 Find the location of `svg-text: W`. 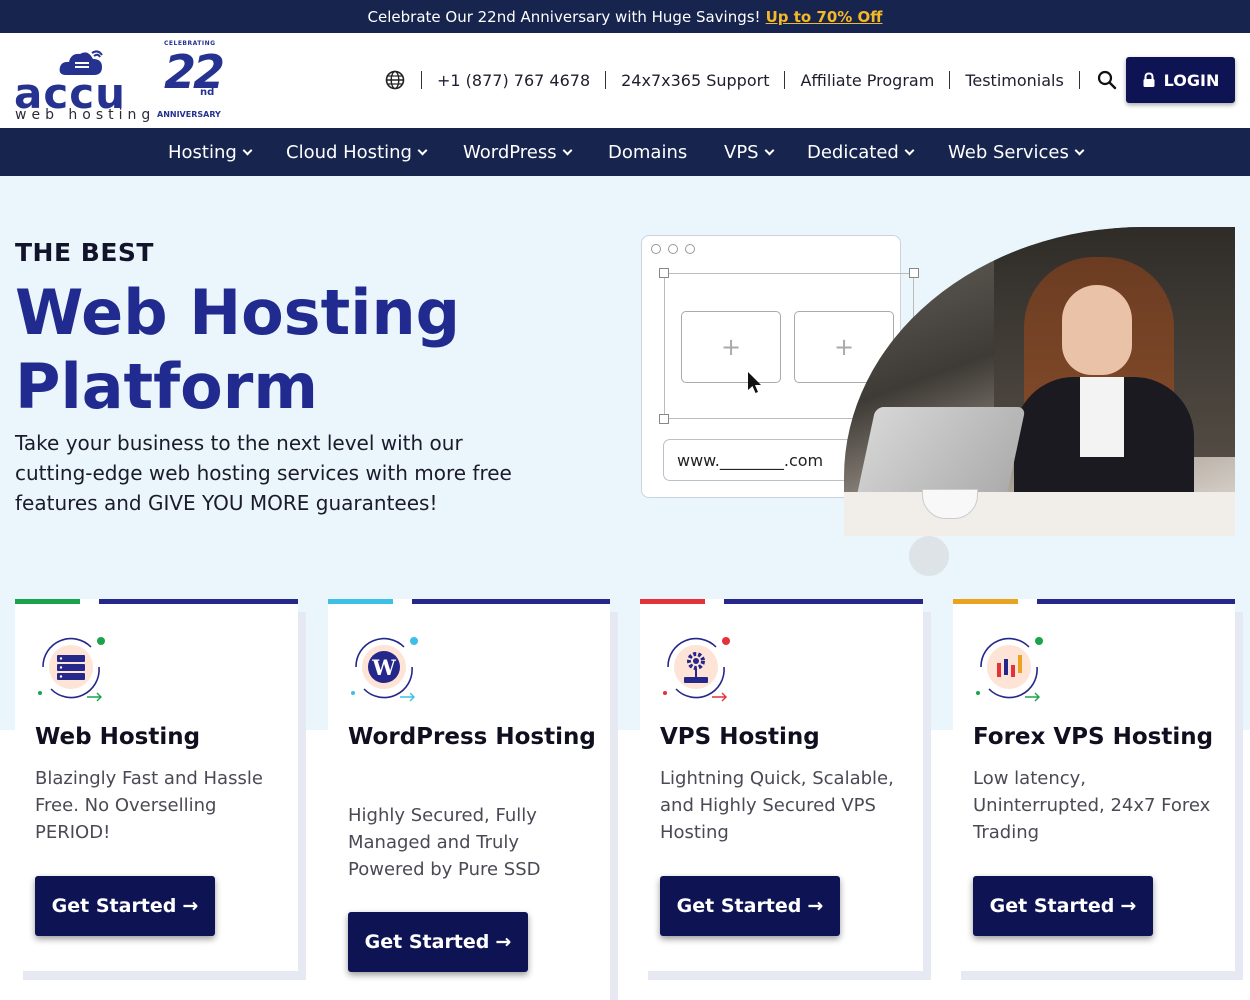

svg-text: W is located at coordinates (383, 667).